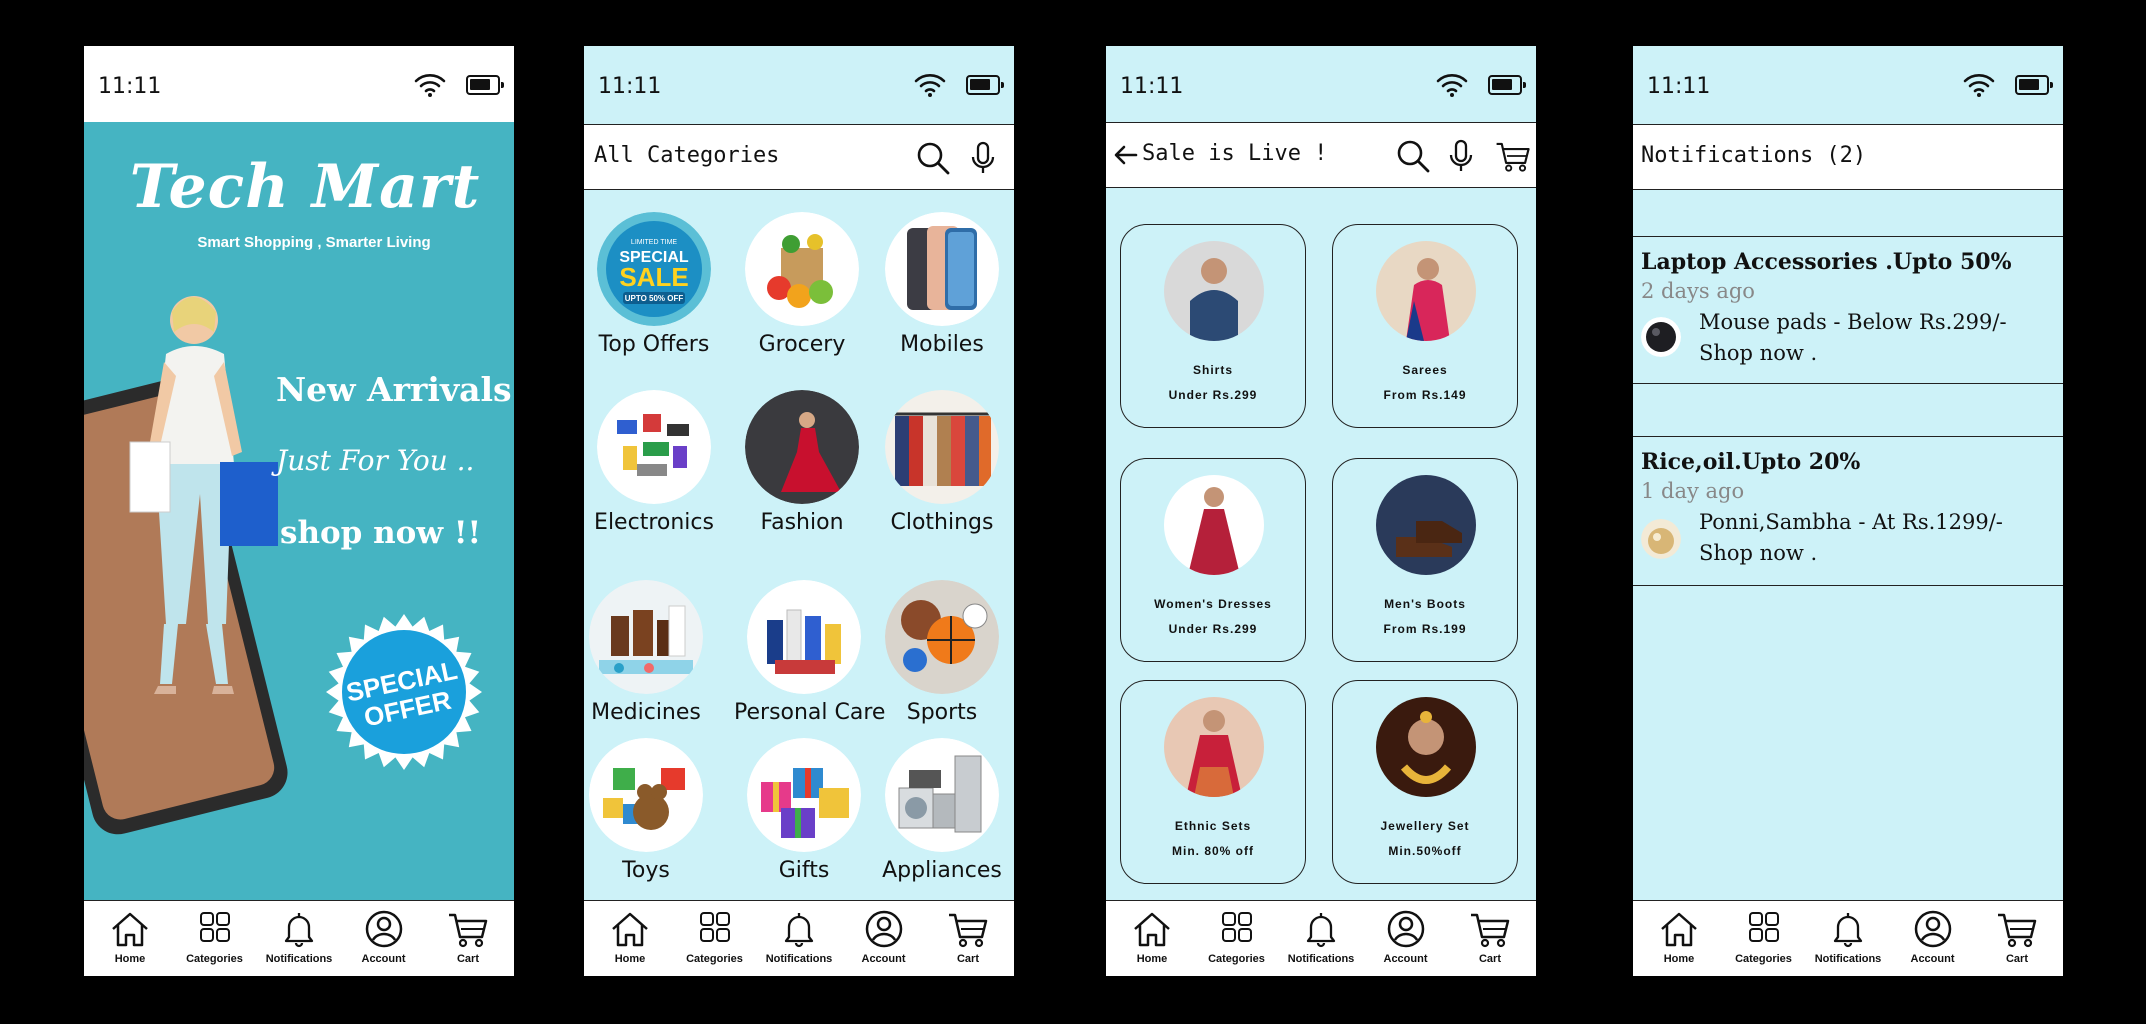 This screenshot has height=1024, width=2146. I want to click on mouse-pad-thumbnail, so click(1661, 337).